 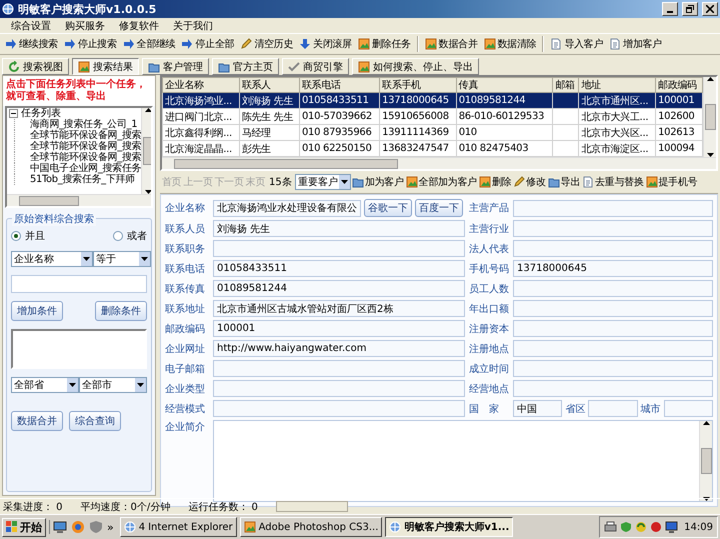 What do you see at coordinates (451, 44) in the screenshot?
I see `toolbar-button: 数据合并` at bounding box center [451, 44].